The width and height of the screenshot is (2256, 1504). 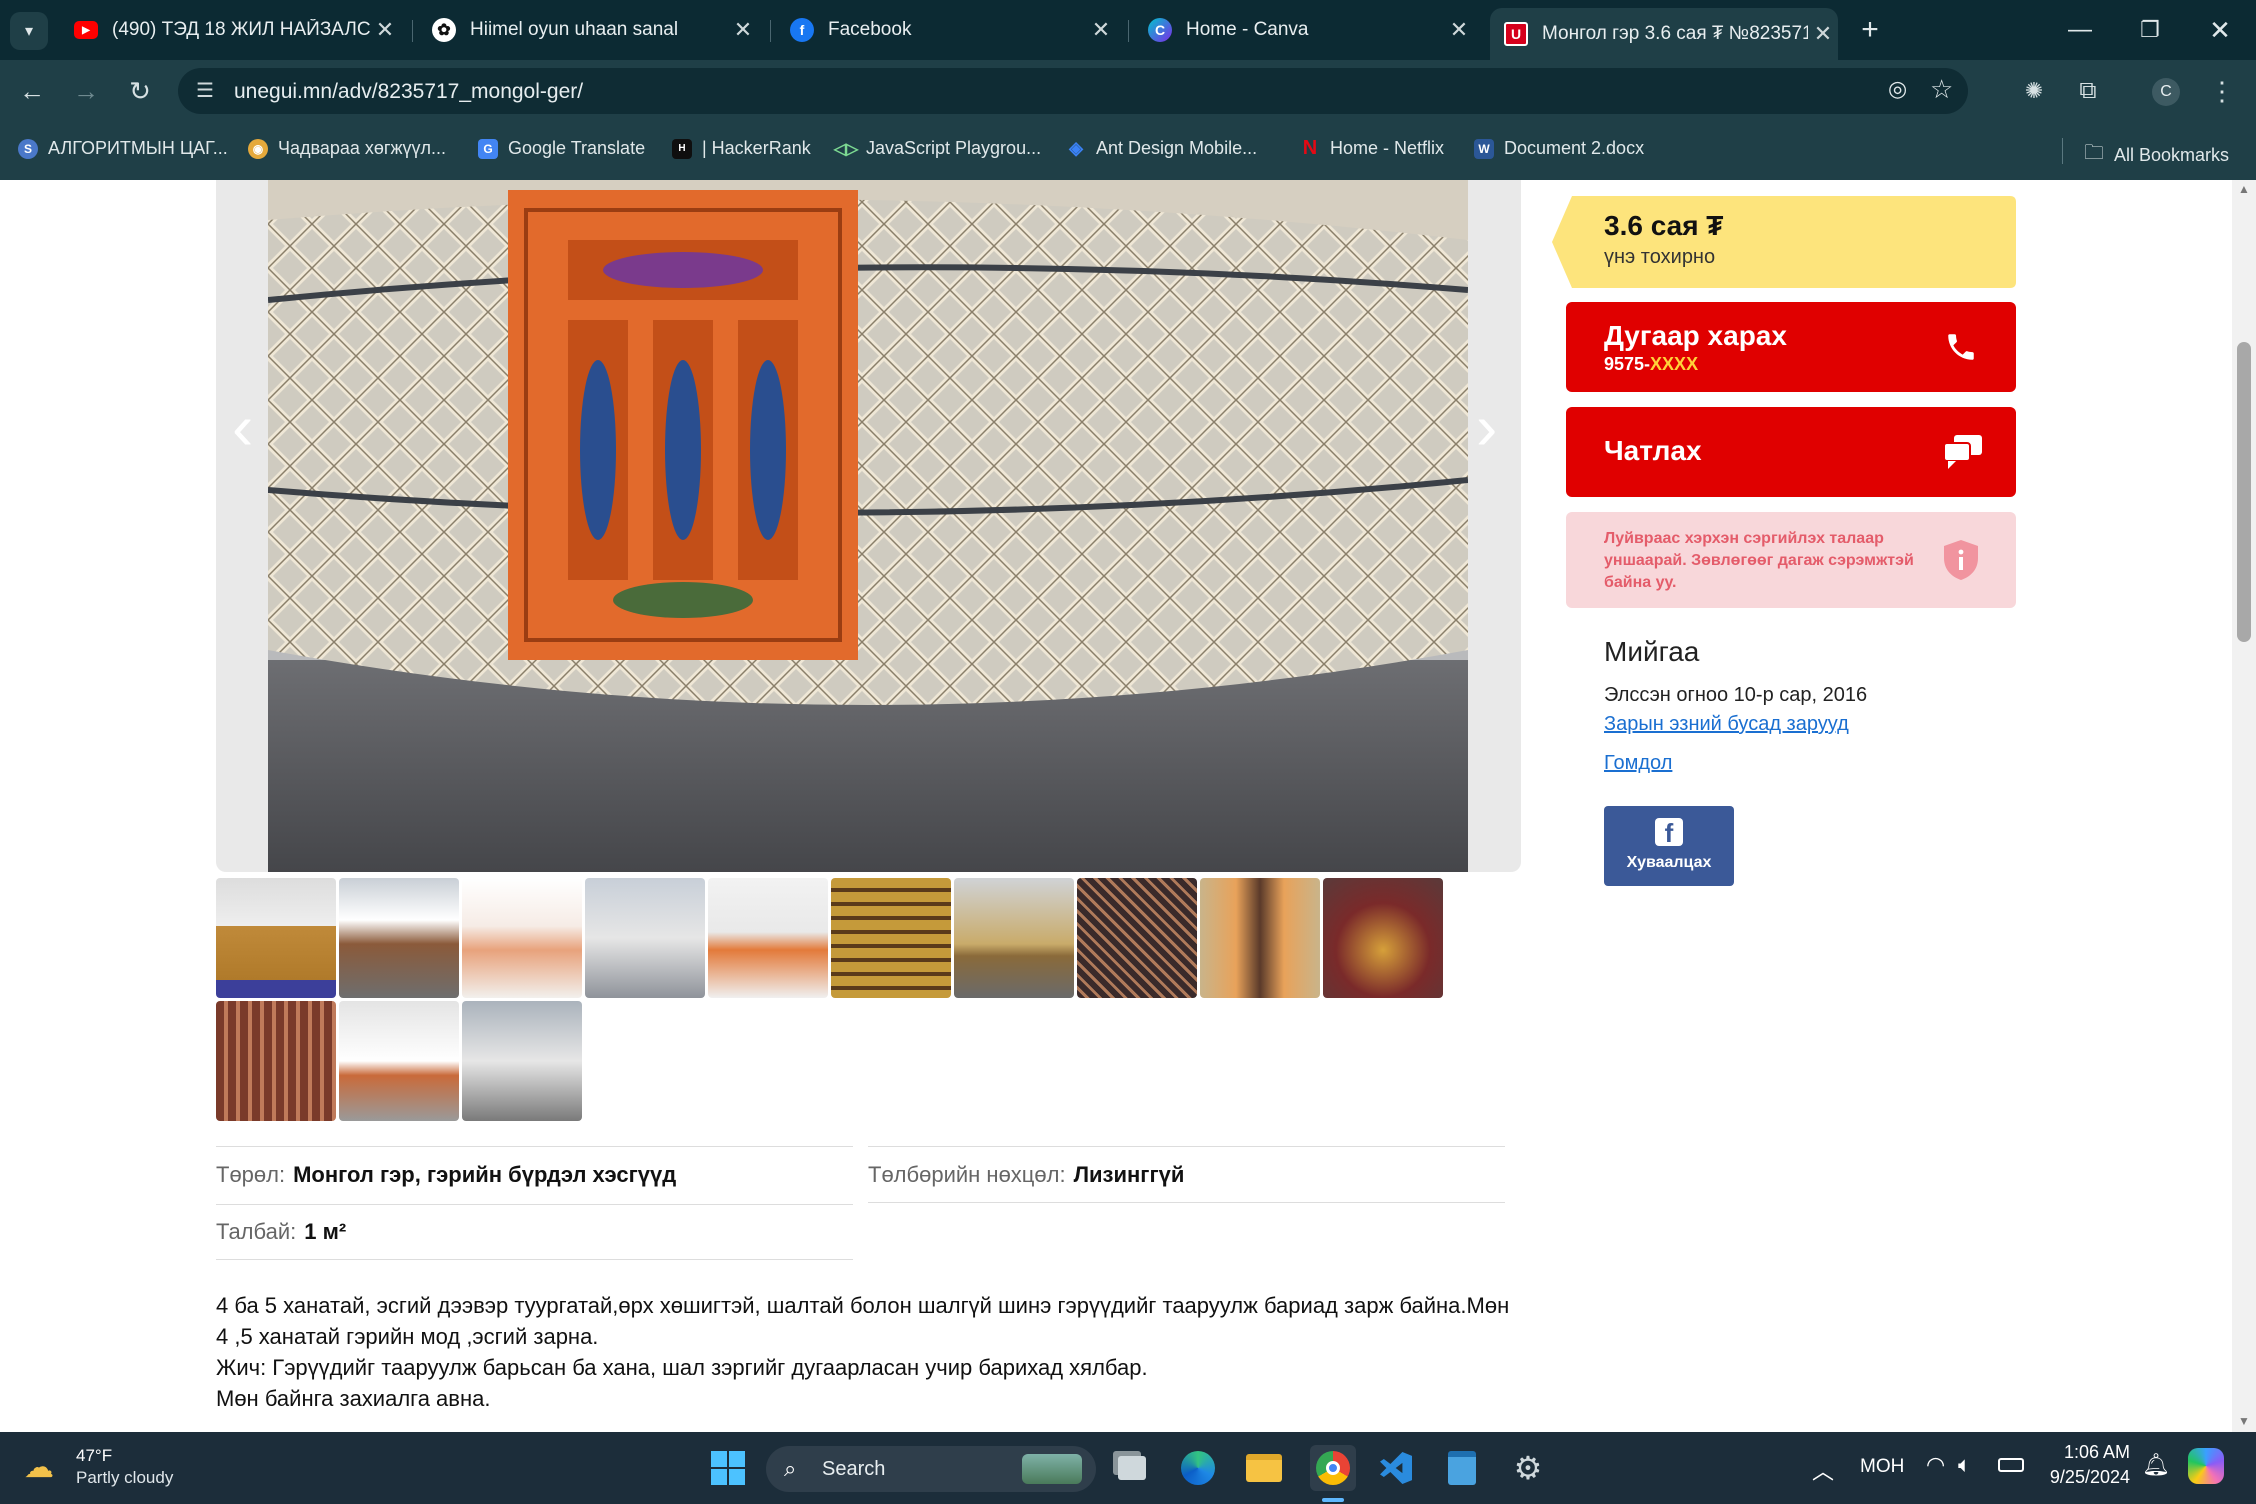 I want to click on copilot-icon, so click(x=2206, y=1466).